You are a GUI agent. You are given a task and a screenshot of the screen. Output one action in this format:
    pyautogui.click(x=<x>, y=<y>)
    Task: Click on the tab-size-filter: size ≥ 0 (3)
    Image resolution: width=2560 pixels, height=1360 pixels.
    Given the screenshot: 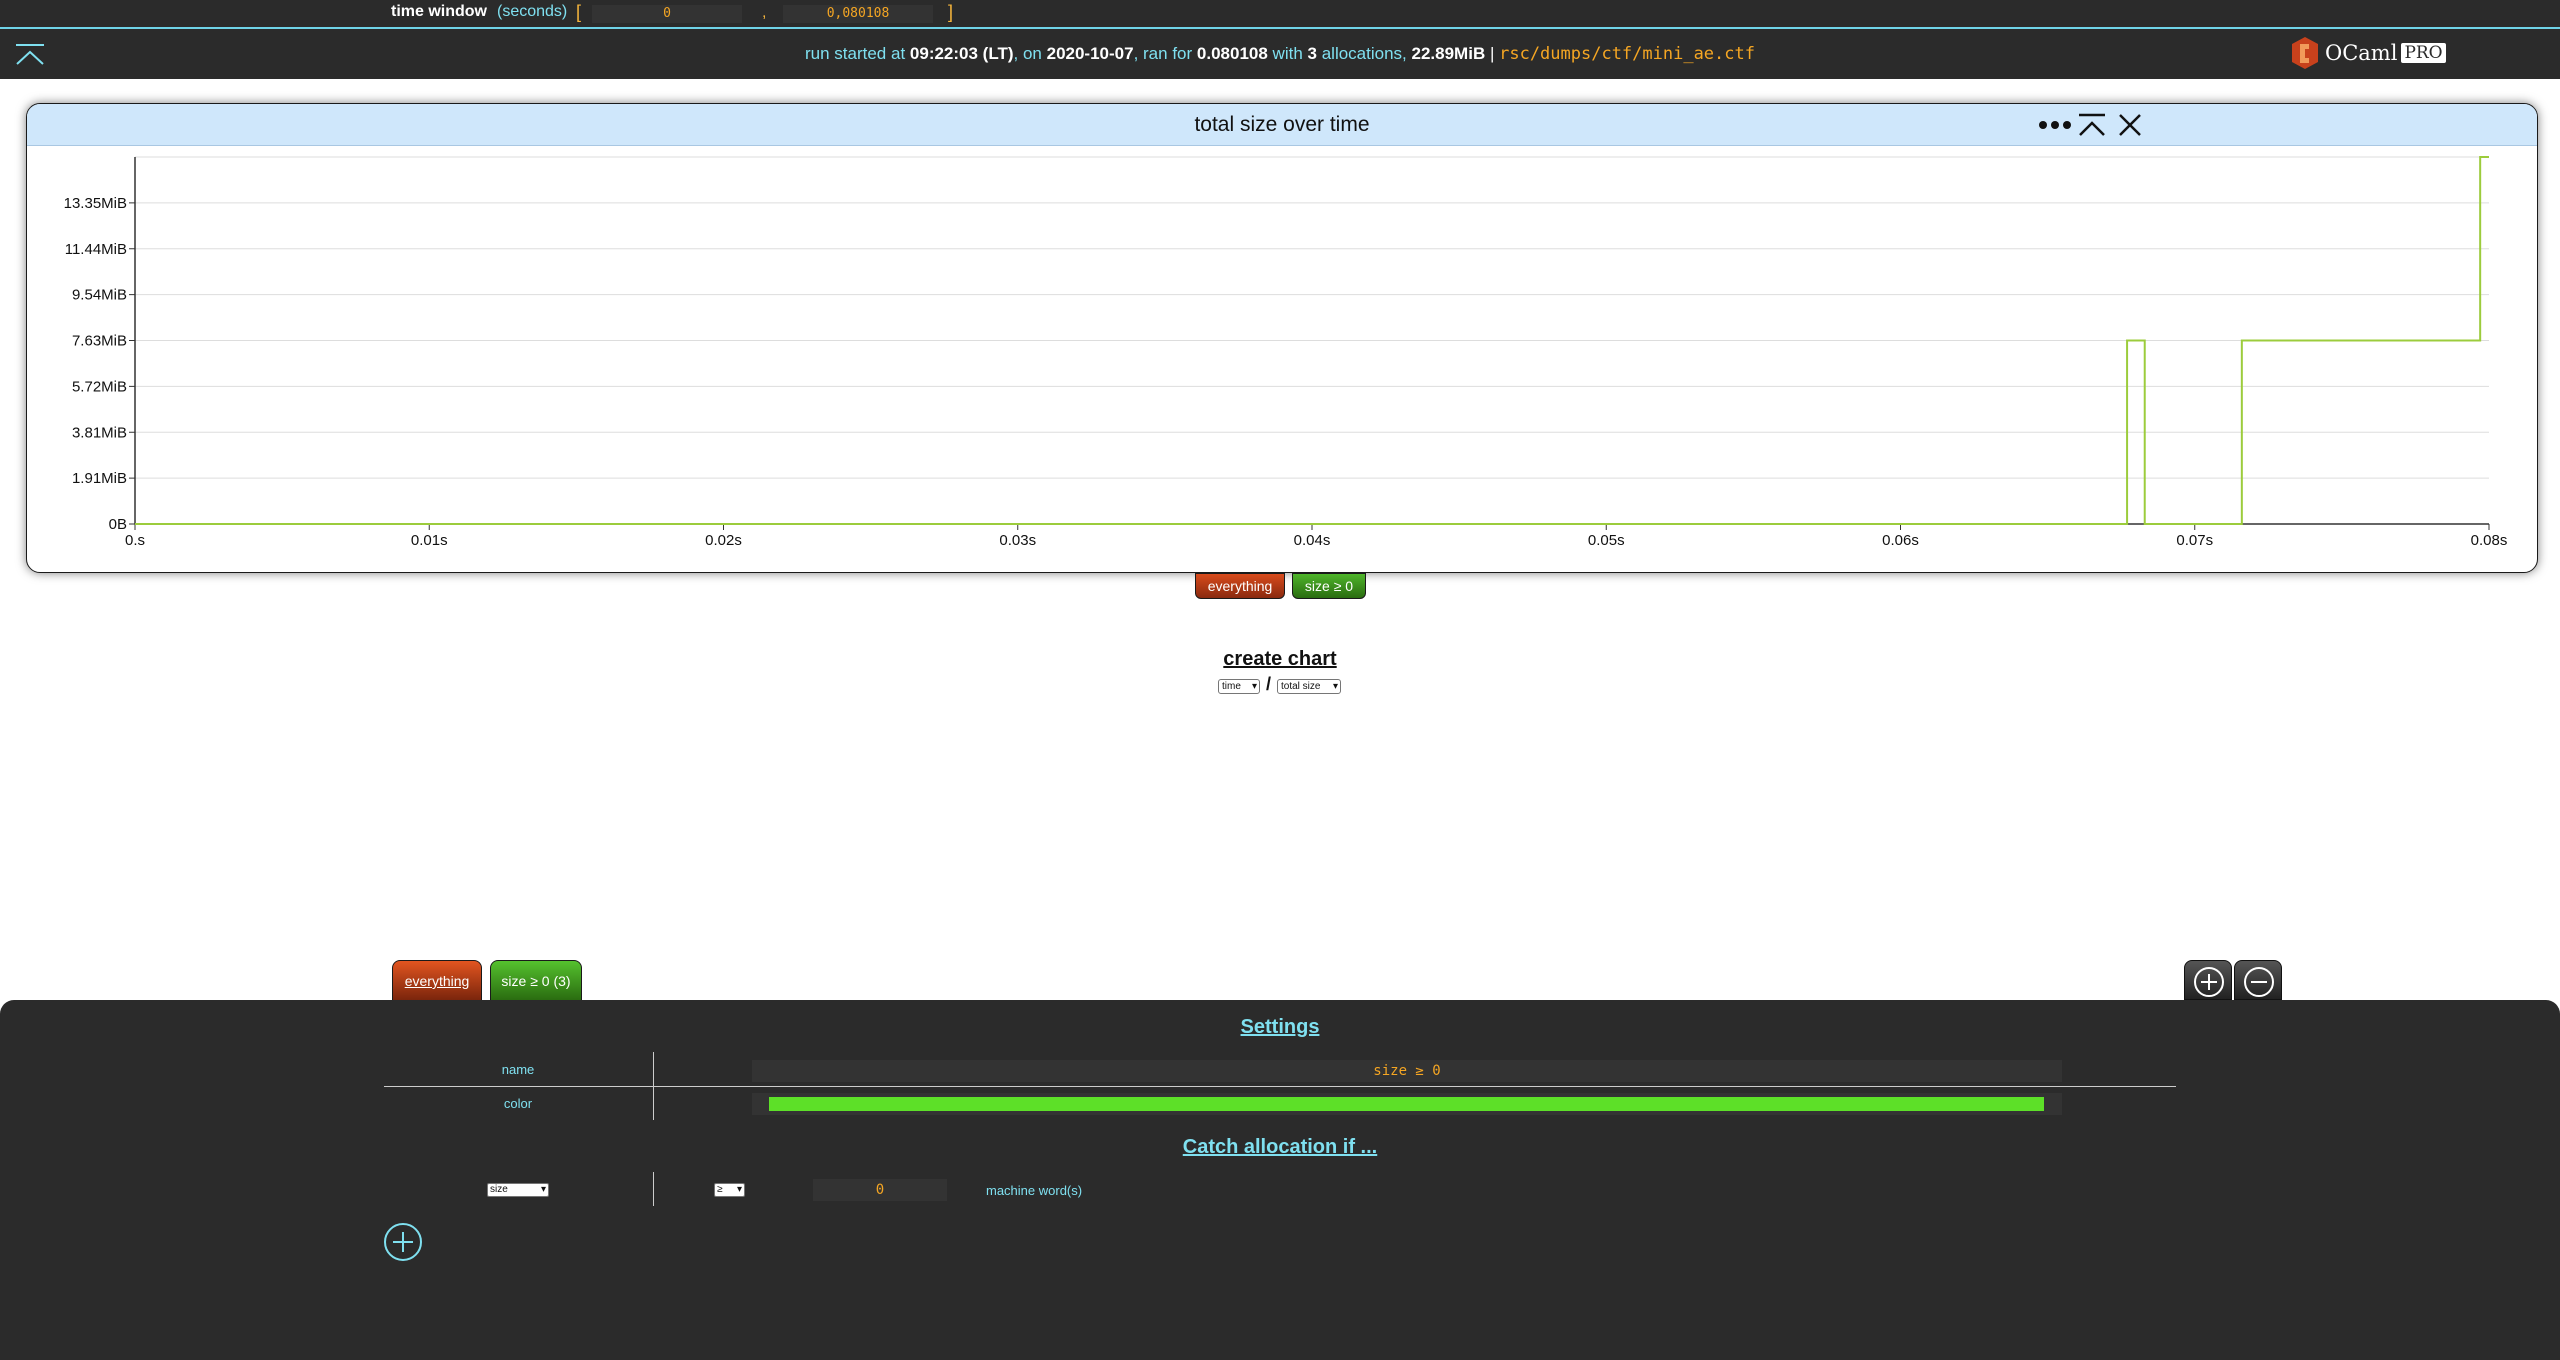 What is the action you would take?
    pyautogui.click(x=536, y=980)
    